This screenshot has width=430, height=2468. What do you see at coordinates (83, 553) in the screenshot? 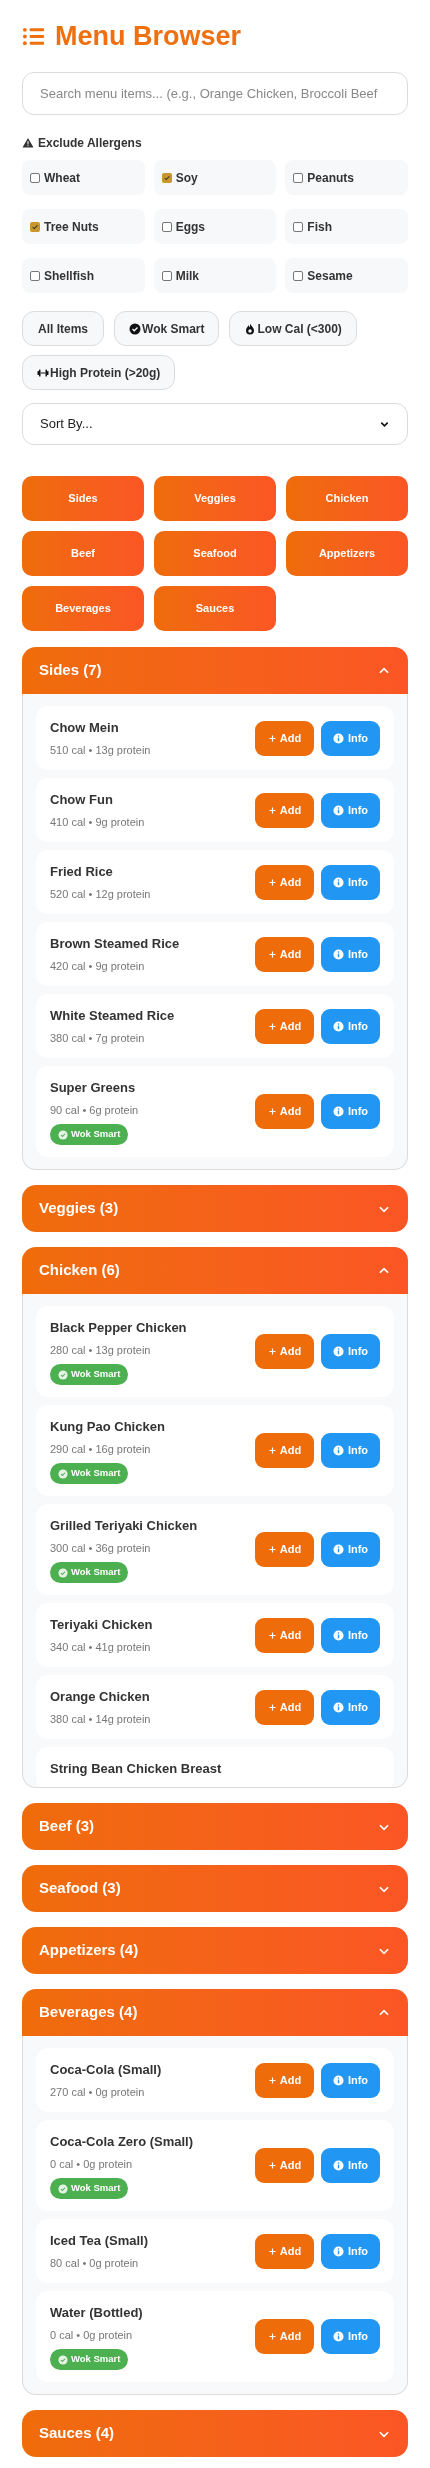
I see `category-button: Beef` at bounding box center [83, 553].